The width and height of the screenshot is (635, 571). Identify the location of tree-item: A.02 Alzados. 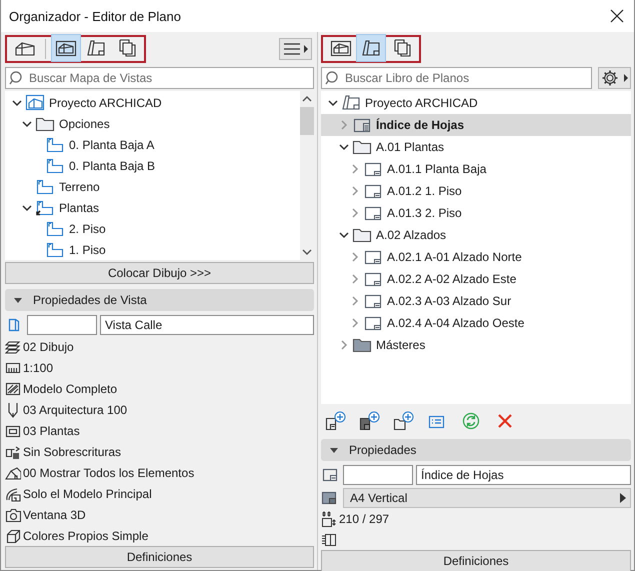
(476, 235).